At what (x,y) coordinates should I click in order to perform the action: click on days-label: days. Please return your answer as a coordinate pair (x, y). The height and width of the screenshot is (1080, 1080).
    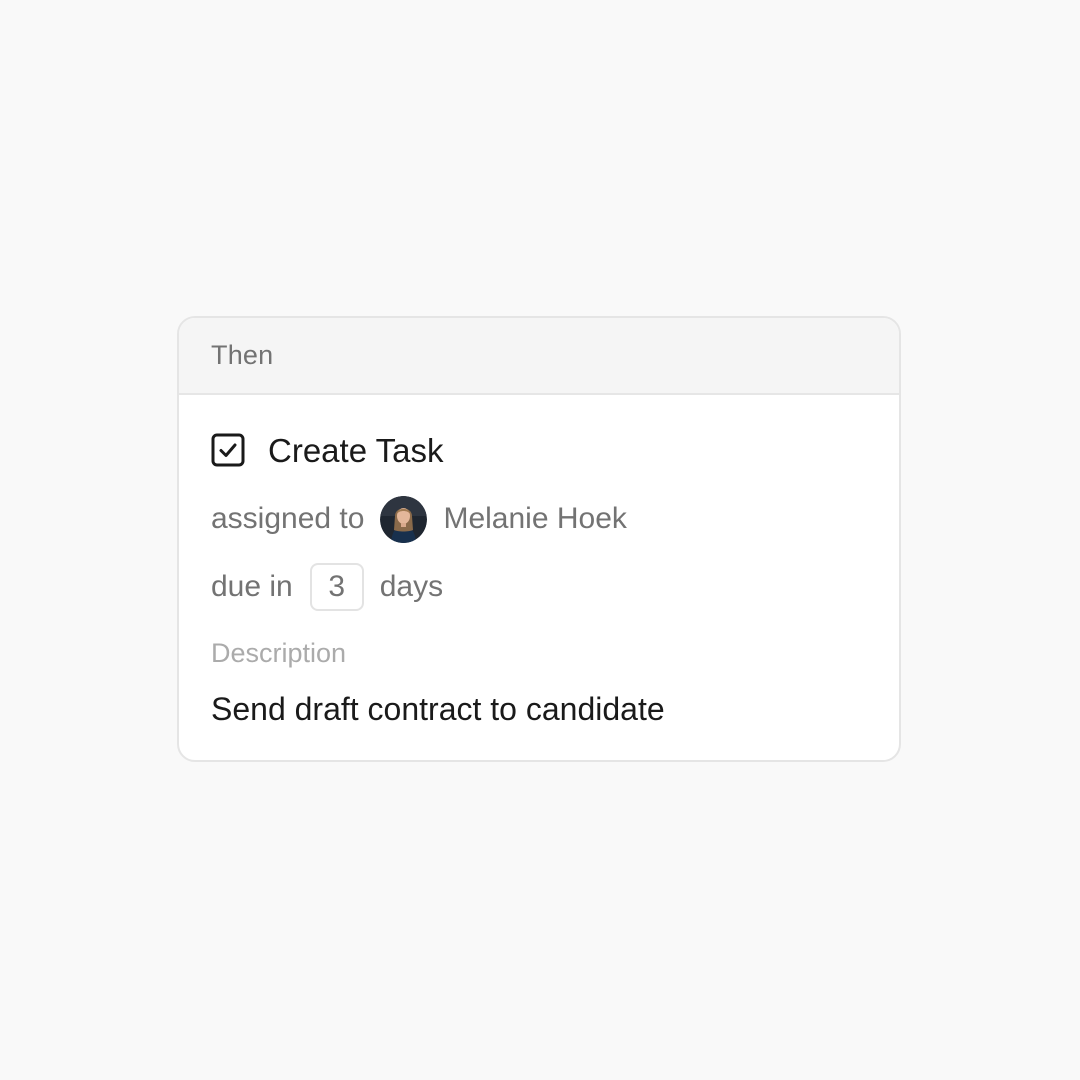
    Looking at the image, I should click on (411, 586).